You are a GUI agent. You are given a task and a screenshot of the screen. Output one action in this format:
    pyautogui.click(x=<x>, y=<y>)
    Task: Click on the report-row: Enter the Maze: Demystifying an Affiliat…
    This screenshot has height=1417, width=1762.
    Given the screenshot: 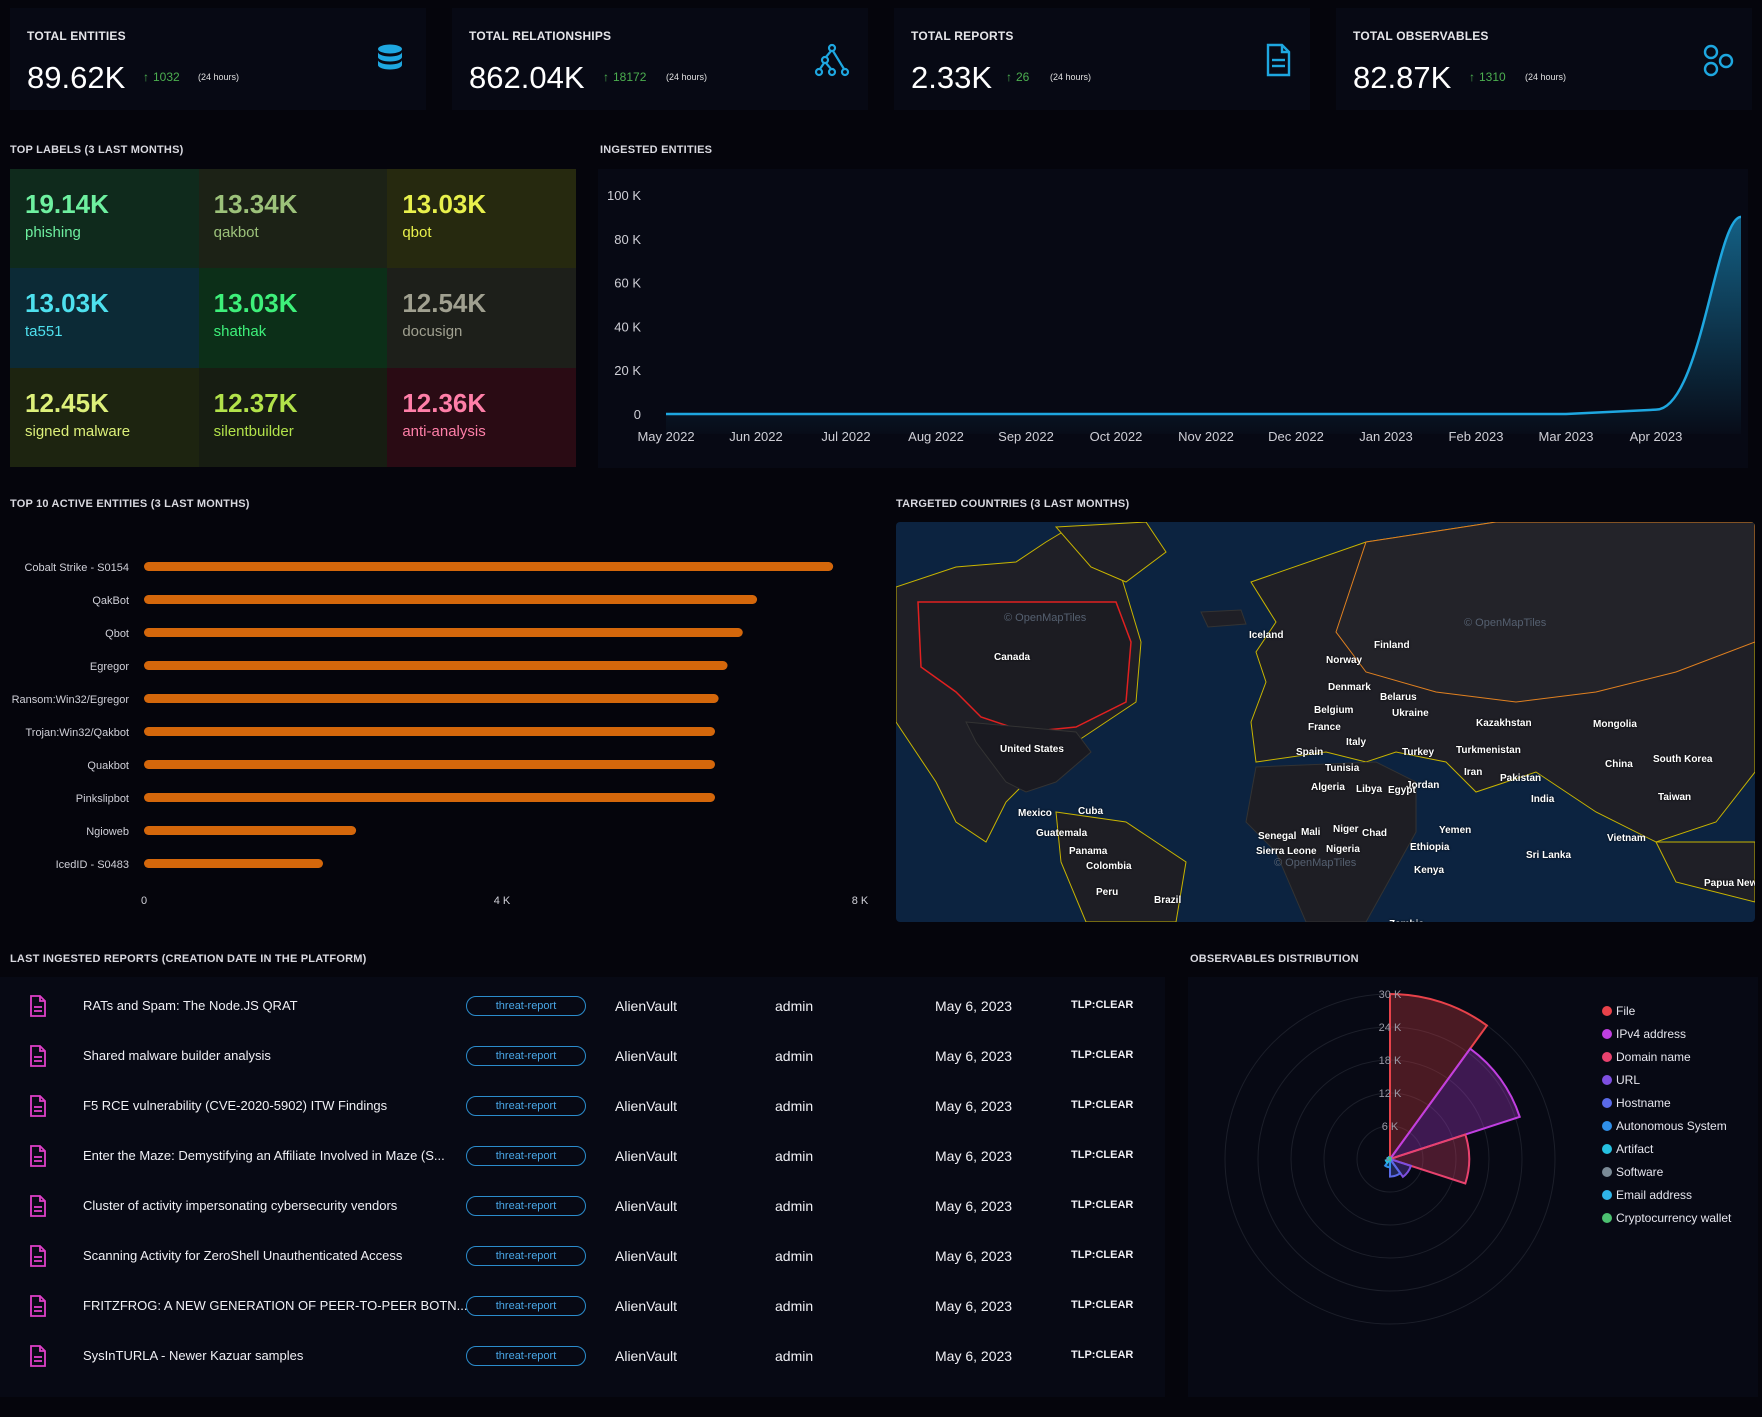 What is the action you would take?
    pyautogui.click(x=582, y=1156)
    